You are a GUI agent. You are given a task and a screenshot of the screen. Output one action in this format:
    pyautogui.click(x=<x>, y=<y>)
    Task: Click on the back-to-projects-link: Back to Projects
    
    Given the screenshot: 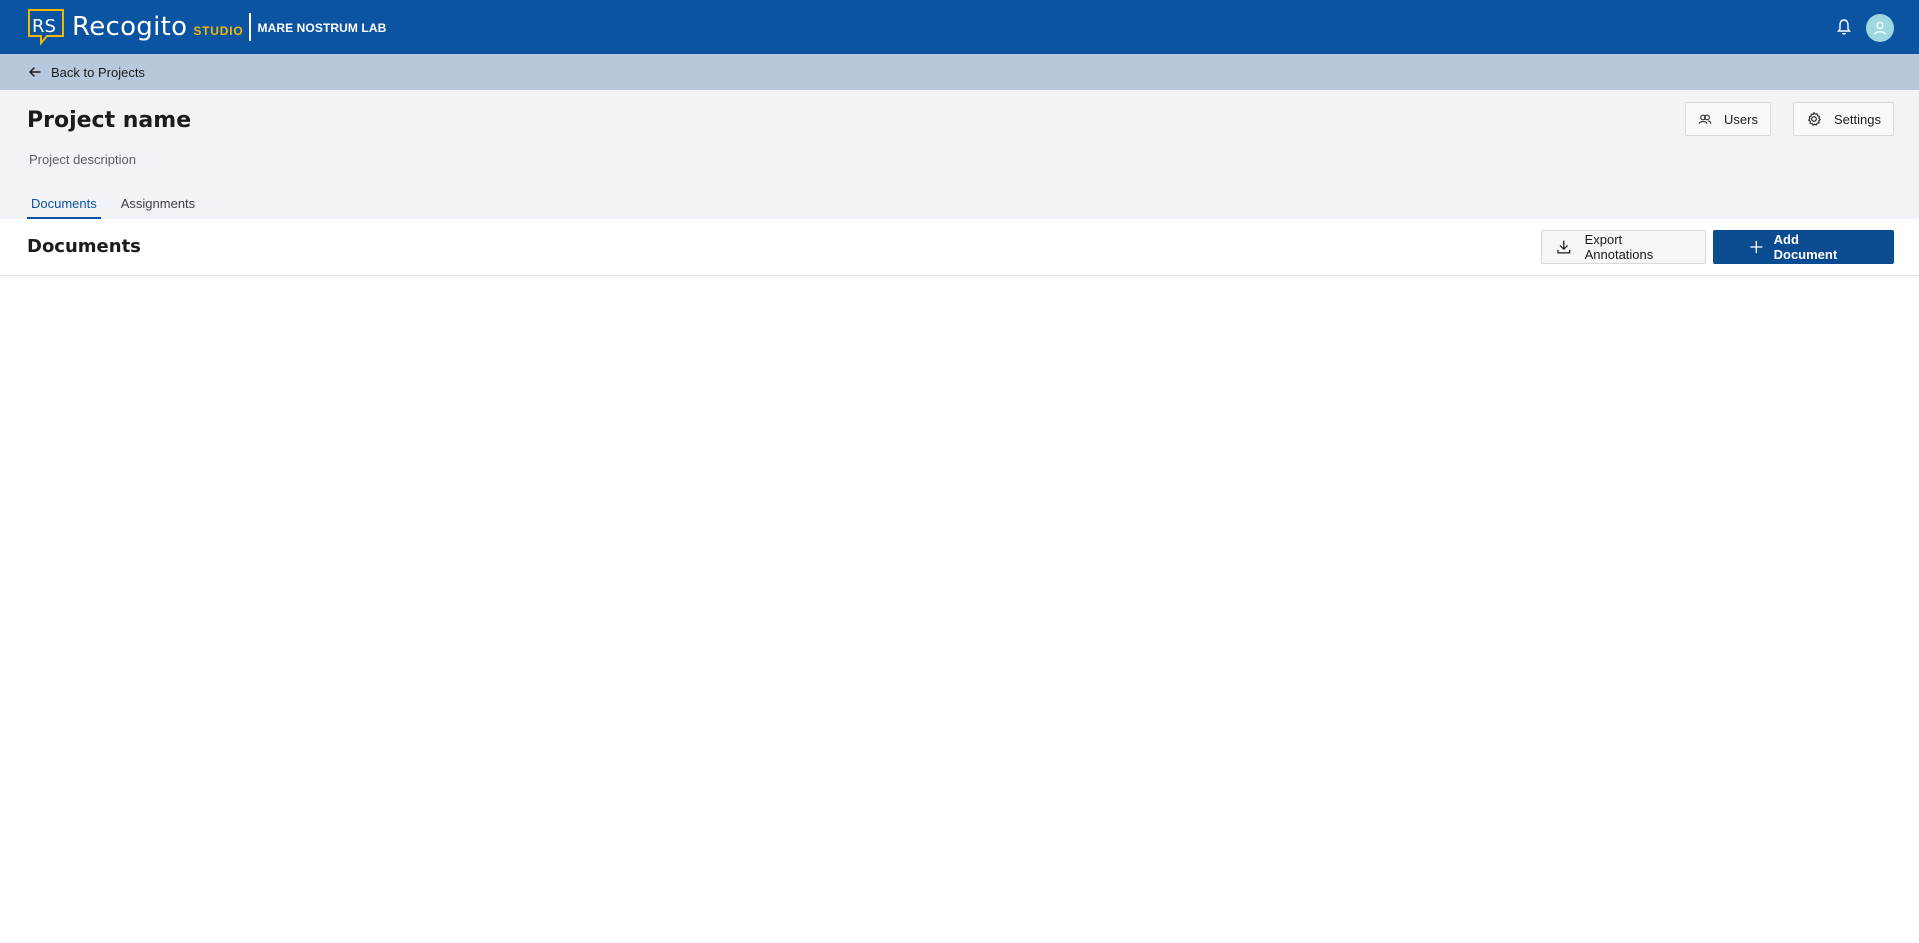 What is the action you would take?
    pyautogui.click(x=86, y=72)
    